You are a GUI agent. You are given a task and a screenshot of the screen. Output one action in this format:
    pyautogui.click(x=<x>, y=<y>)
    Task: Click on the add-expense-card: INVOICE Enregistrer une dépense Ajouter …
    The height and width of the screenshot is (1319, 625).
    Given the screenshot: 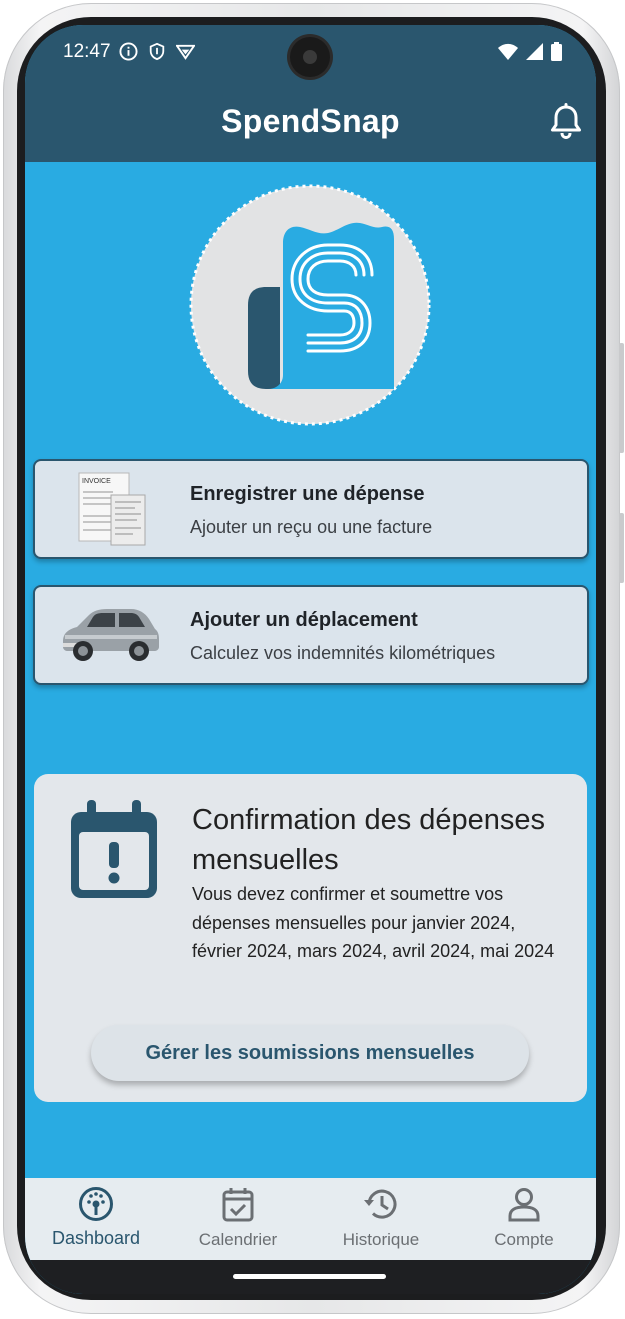 What is the action you would take?
    pyautogui.click(x=311, y=509)
    